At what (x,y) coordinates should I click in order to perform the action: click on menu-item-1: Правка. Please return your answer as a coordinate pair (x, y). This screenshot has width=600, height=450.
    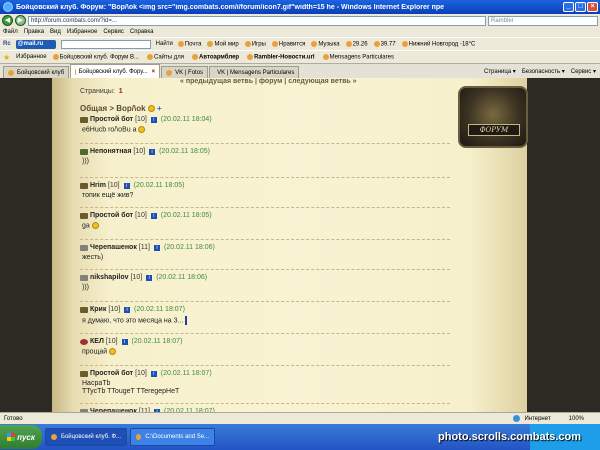
    Looking at the image, I should click on (34, 32).